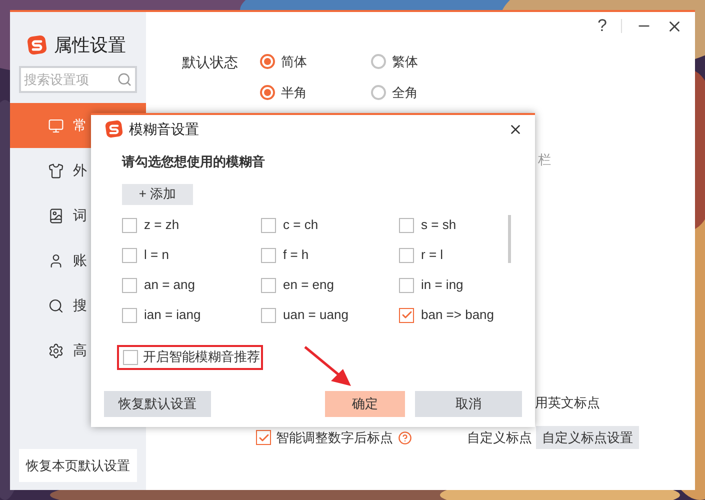 The width and height of the screenshot is (705, 500). I want to click on checkbox-label: c = ch, so click(300, 225).